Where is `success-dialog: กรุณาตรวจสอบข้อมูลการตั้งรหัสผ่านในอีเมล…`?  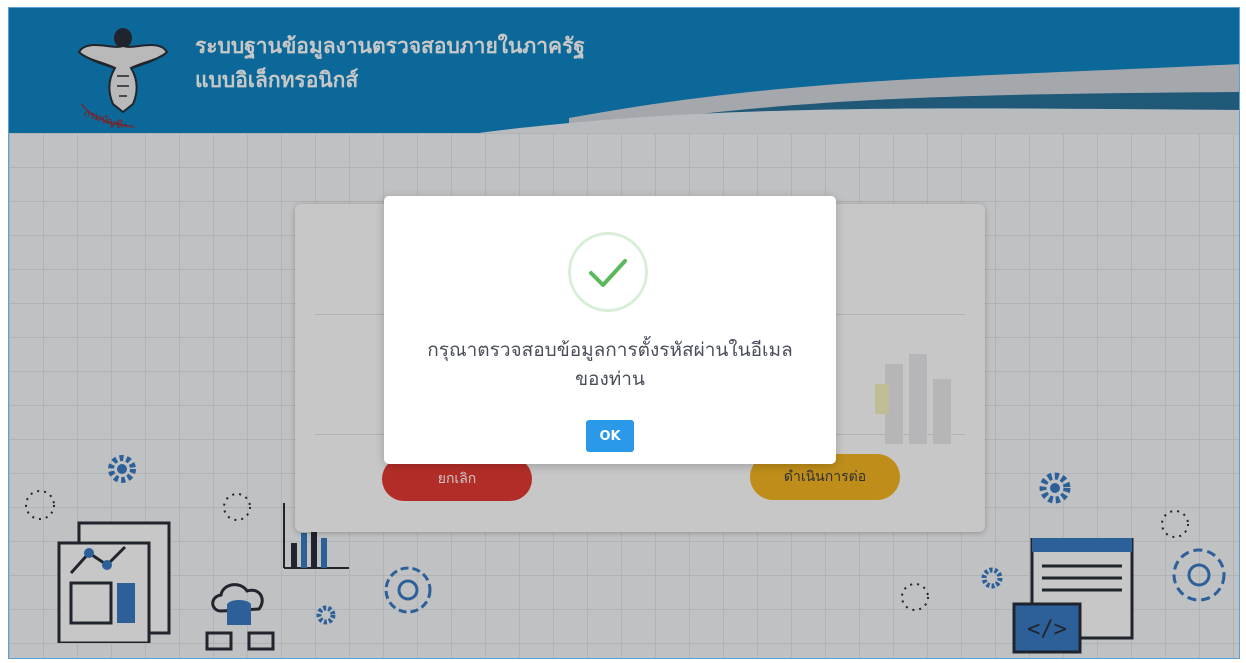 success-dialog: กรุณาตรวจสอบข้อมูลการตั้งรหัสผ่านในอีเมล… is located at coordinates (610, 330).